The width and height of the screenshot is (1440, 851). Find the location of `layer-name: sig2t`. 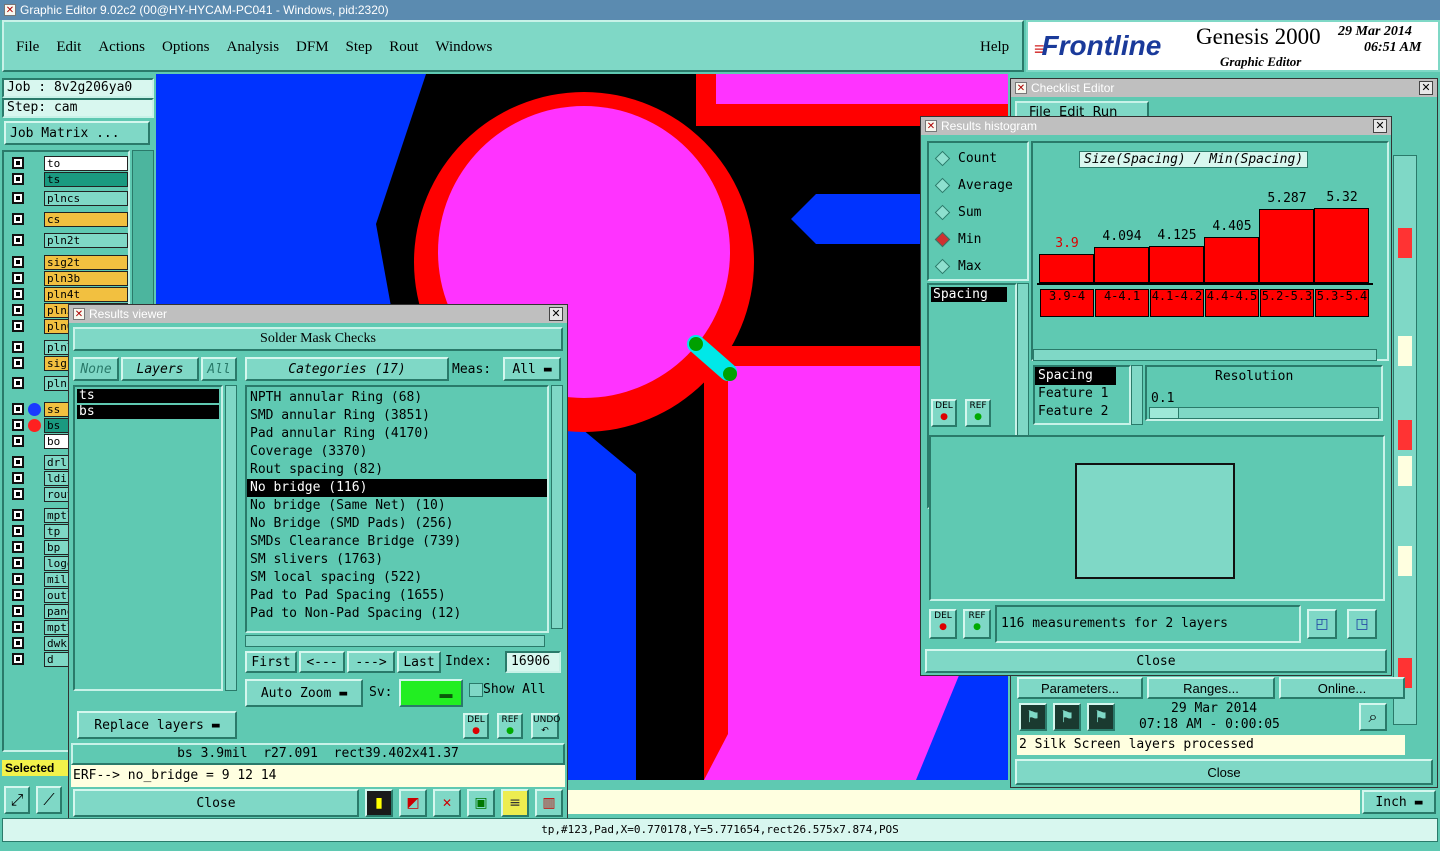

layer-name: sig2t is located at coordinates (86, 262).